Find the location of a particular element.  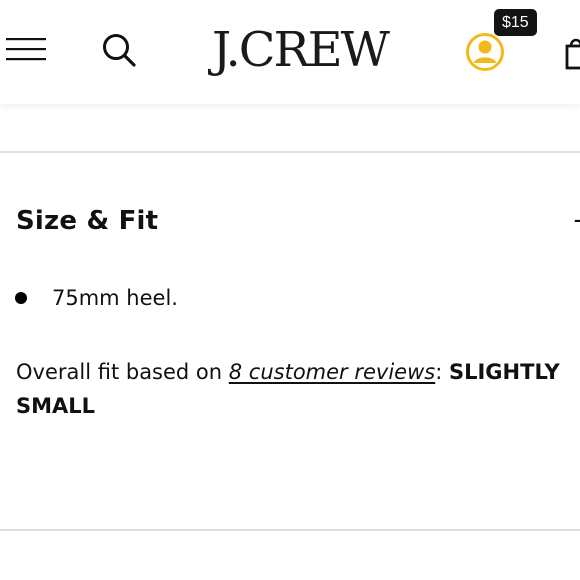

jcrew-logo: J.CREW is located at coordinates (315, 50).